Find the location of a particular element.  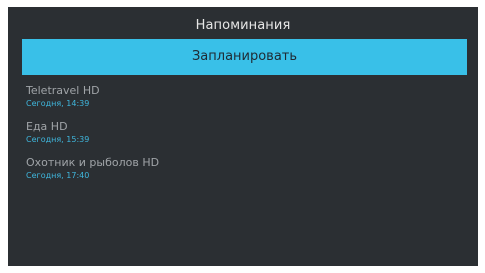

reminder-time: Сегодня, 17:40 is located at coordinates (58, 175).